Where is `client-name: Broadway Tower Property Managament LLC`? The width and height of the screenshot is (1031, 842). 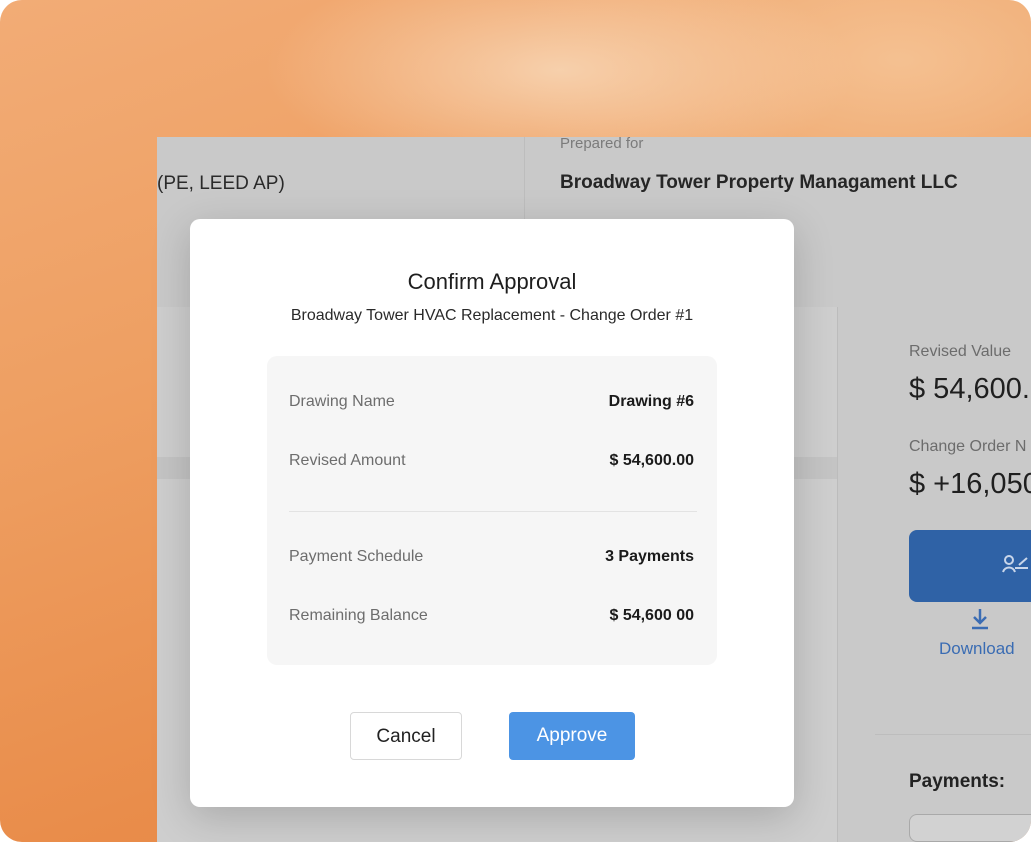
client-name: Broadway Tower Property Managament LLC is located at coordinates (759, 182).